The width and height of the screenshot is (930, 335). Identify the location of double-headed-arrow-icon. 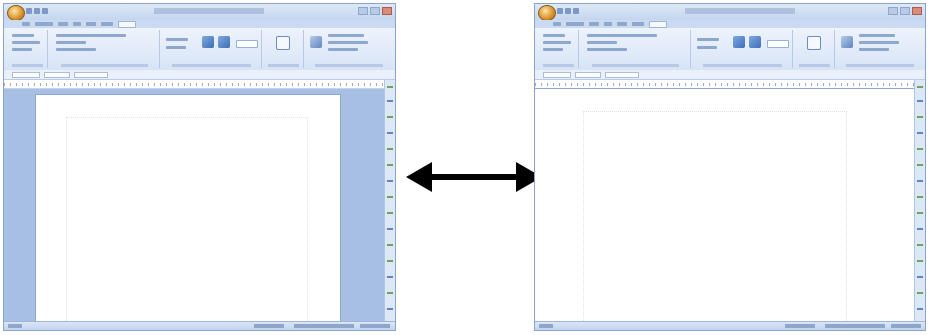
(474, 177).